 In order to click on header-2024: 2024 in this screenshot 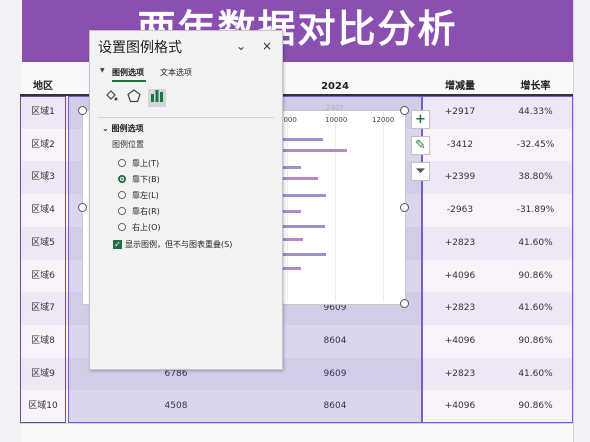, I will do `click(335, 86)`.